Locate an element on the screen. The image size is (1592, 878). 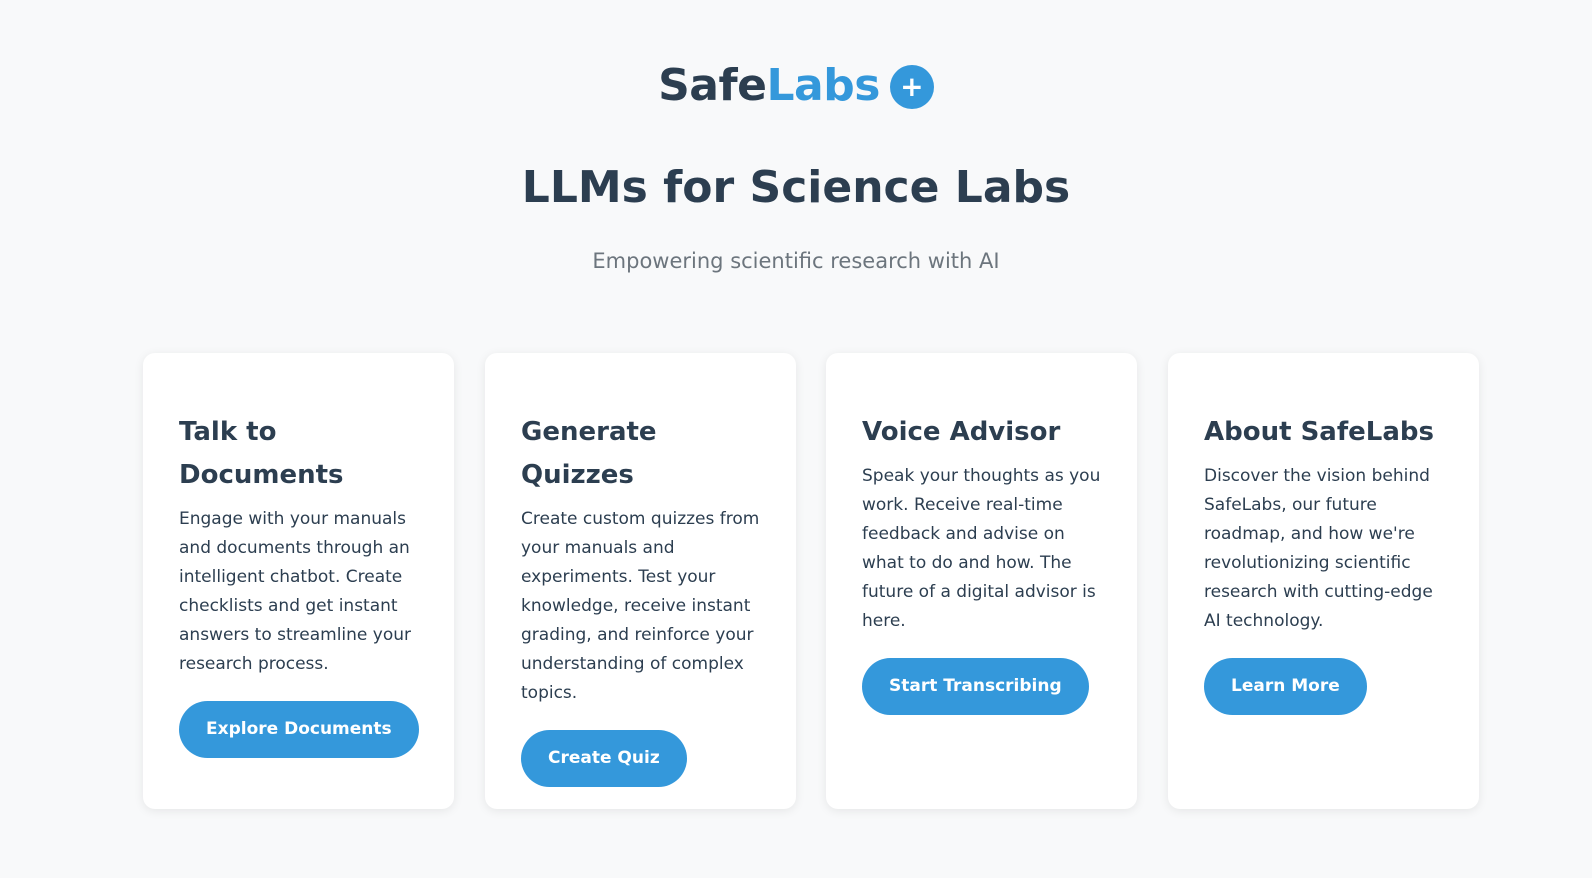
explore-documents-button: Explore Documents is located at coordinates (299, 729).